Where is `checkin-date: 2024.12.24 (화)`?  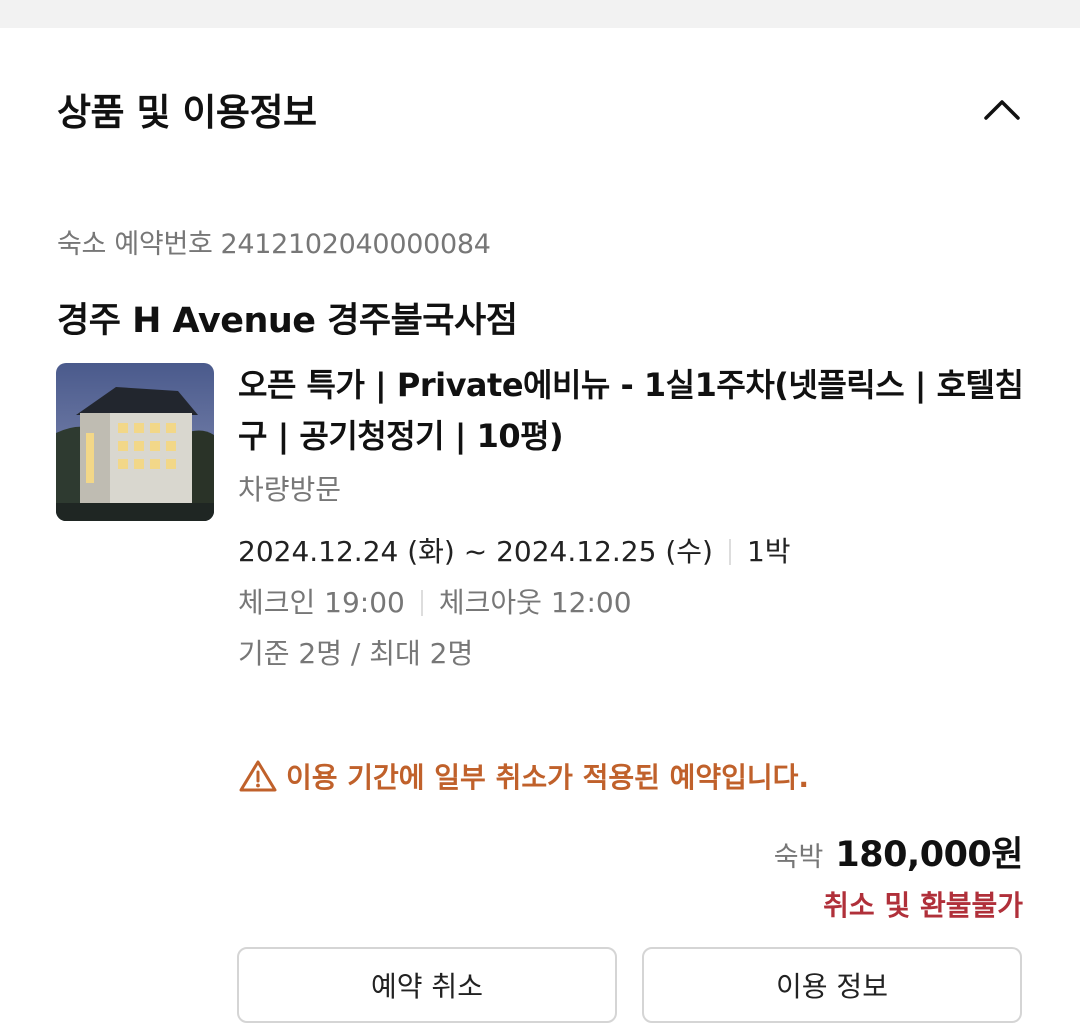 checkin-date: 2024.12.24 (화) is located at coordinates (346, 551).